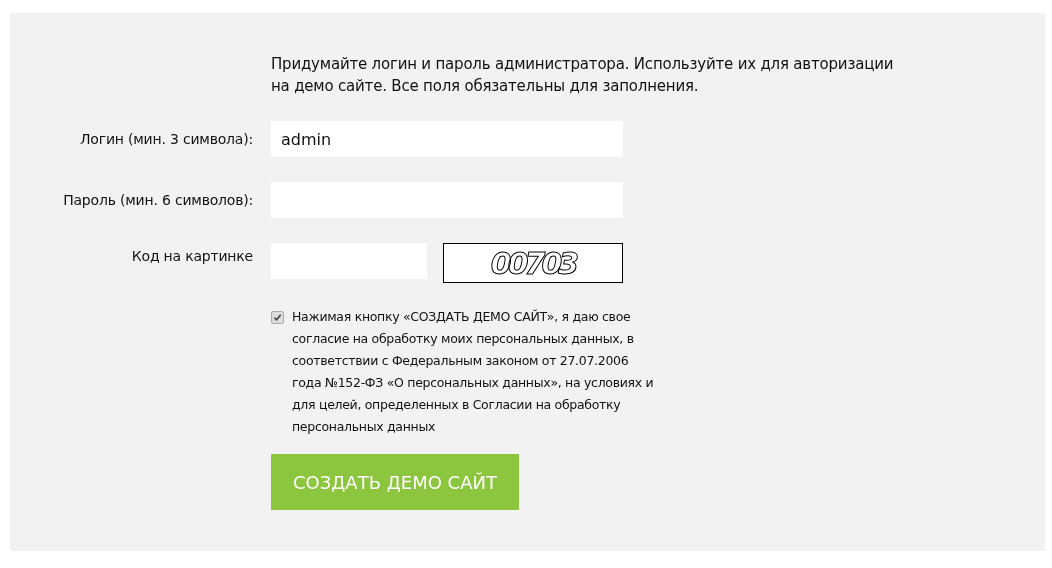  What do you see at coordinates (157, 200) in the screenshot?
I see `field-label: Пароль (мин. 6 символов):` at bounding box center [157, 200].